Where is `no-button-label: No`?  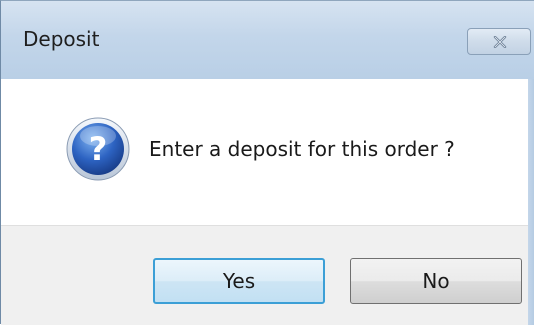
no-button-label: No is located at coordinates (436, 281).